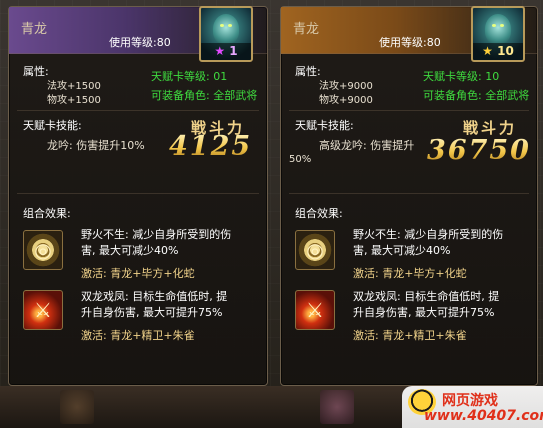 The width and height of the screenshot is (543, 428). Describe the element at coordinates (233, 51) in the screenshot. I see `star-count: 1` at that location.